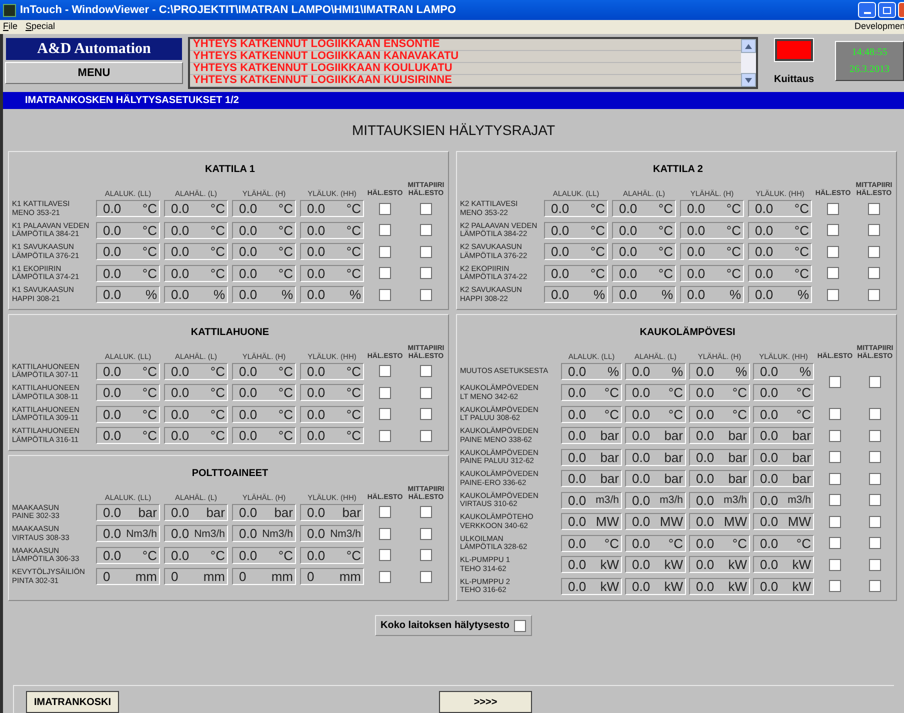  What do you see at coordinates (867, 10) in the screenshot?
I see `minimize-button` at bounding box center [867, 10].